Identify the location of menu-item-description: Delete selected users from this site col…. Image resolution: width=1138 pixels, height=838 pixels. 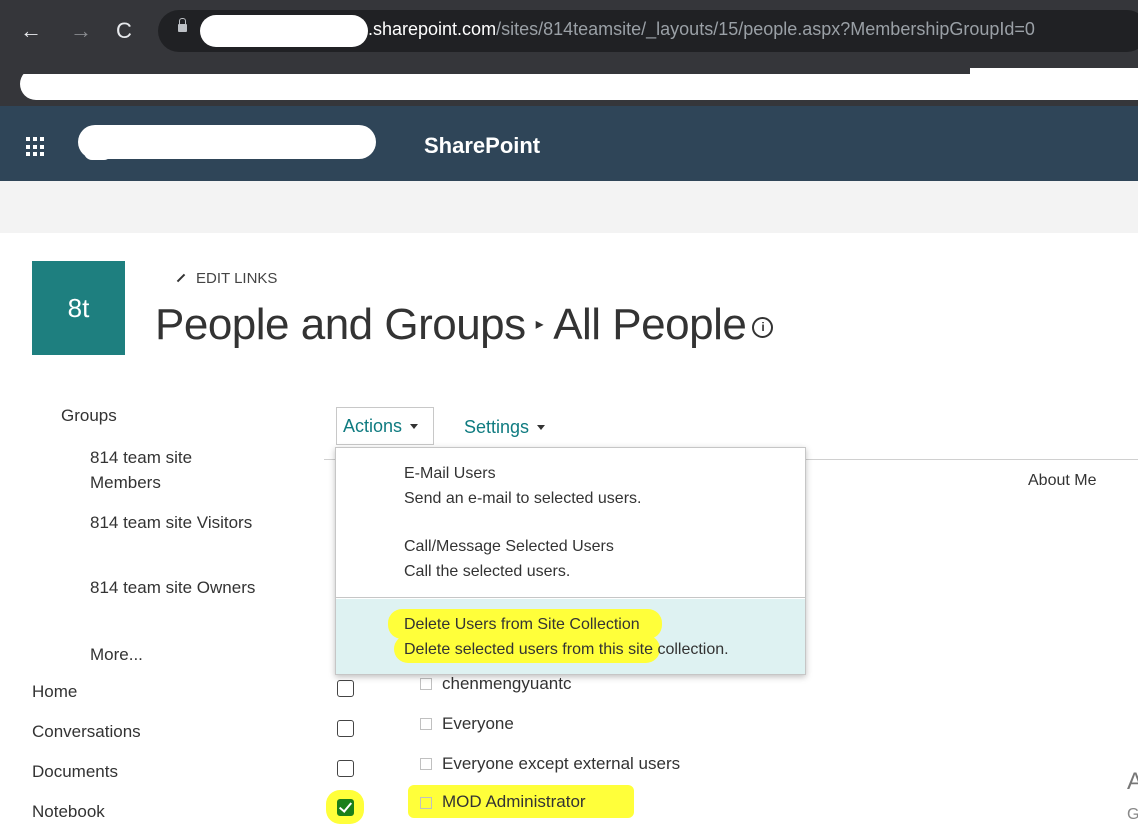
(566, 649).